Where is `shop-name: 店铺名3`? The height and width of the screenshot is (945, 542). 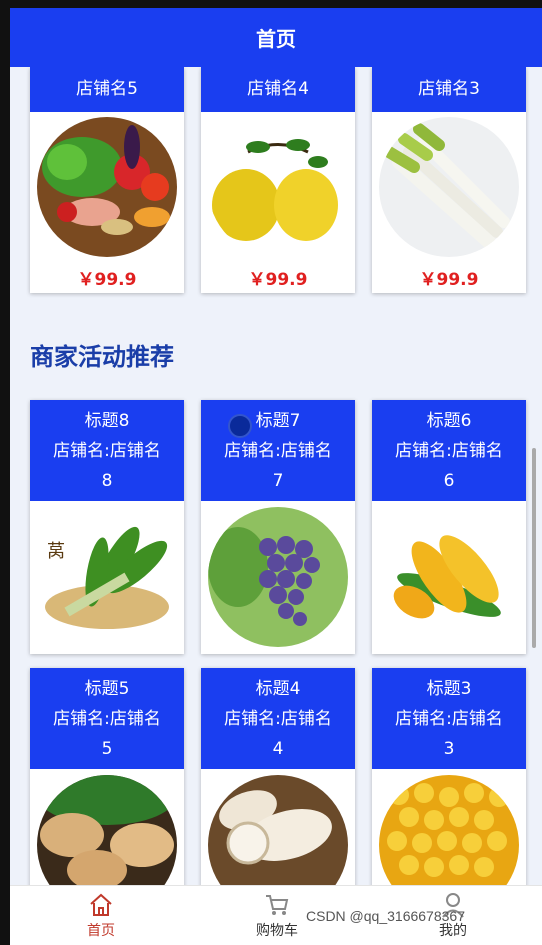 shop-name: 店铺名3 is located at coordinates (449, 89).